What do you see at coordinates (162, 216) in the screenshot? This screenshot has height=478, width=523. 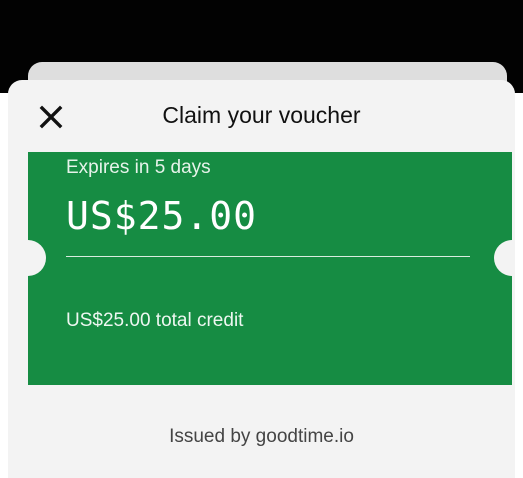 I see `voucher-amount: US$25.00` at bounding box center [162, 216].